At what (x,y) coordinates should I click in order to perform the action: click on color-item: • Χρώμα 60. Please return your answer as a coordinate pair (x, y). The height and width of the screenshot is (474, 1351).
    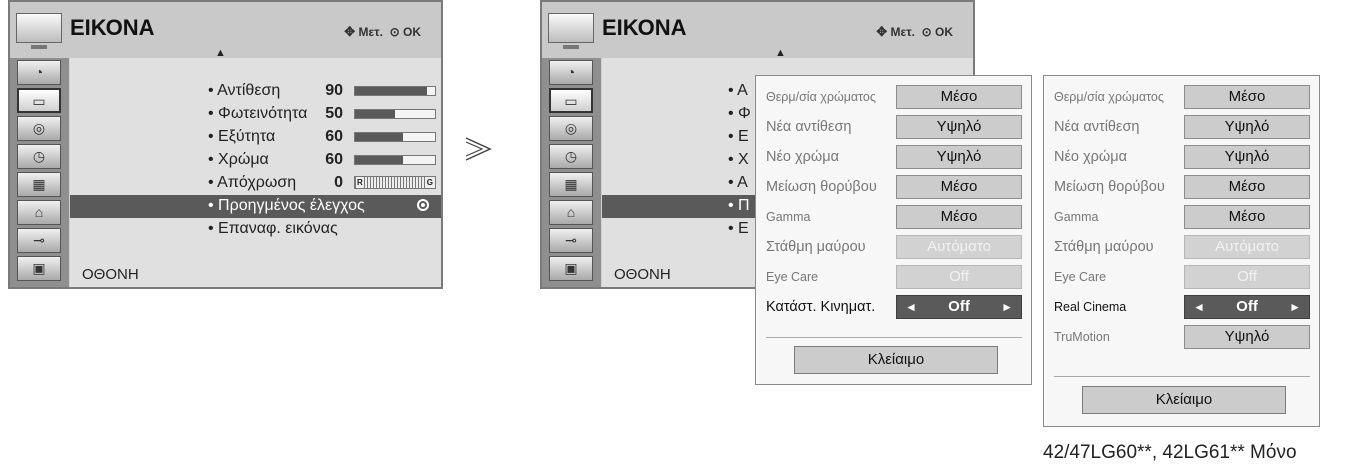
    Looking at the image, I should click on (255, 160).